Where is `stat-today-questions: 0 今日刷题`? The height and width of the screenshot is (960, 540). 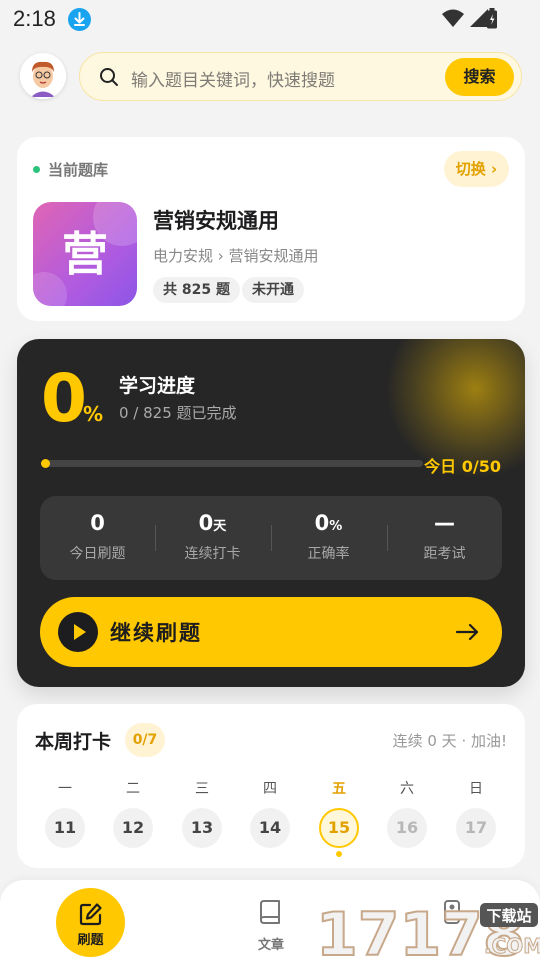
stat-today-questions: 0 今日刷题 is located at coordinates (97, 538).